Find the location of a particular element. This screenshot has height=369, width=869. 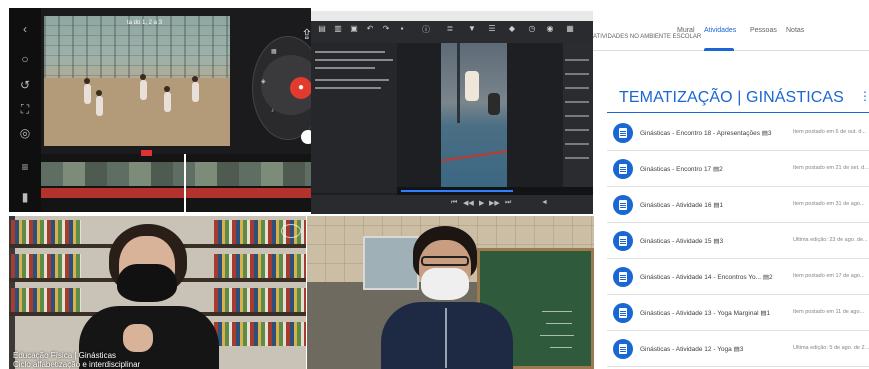

video-track is located at coordinates (176, 174).